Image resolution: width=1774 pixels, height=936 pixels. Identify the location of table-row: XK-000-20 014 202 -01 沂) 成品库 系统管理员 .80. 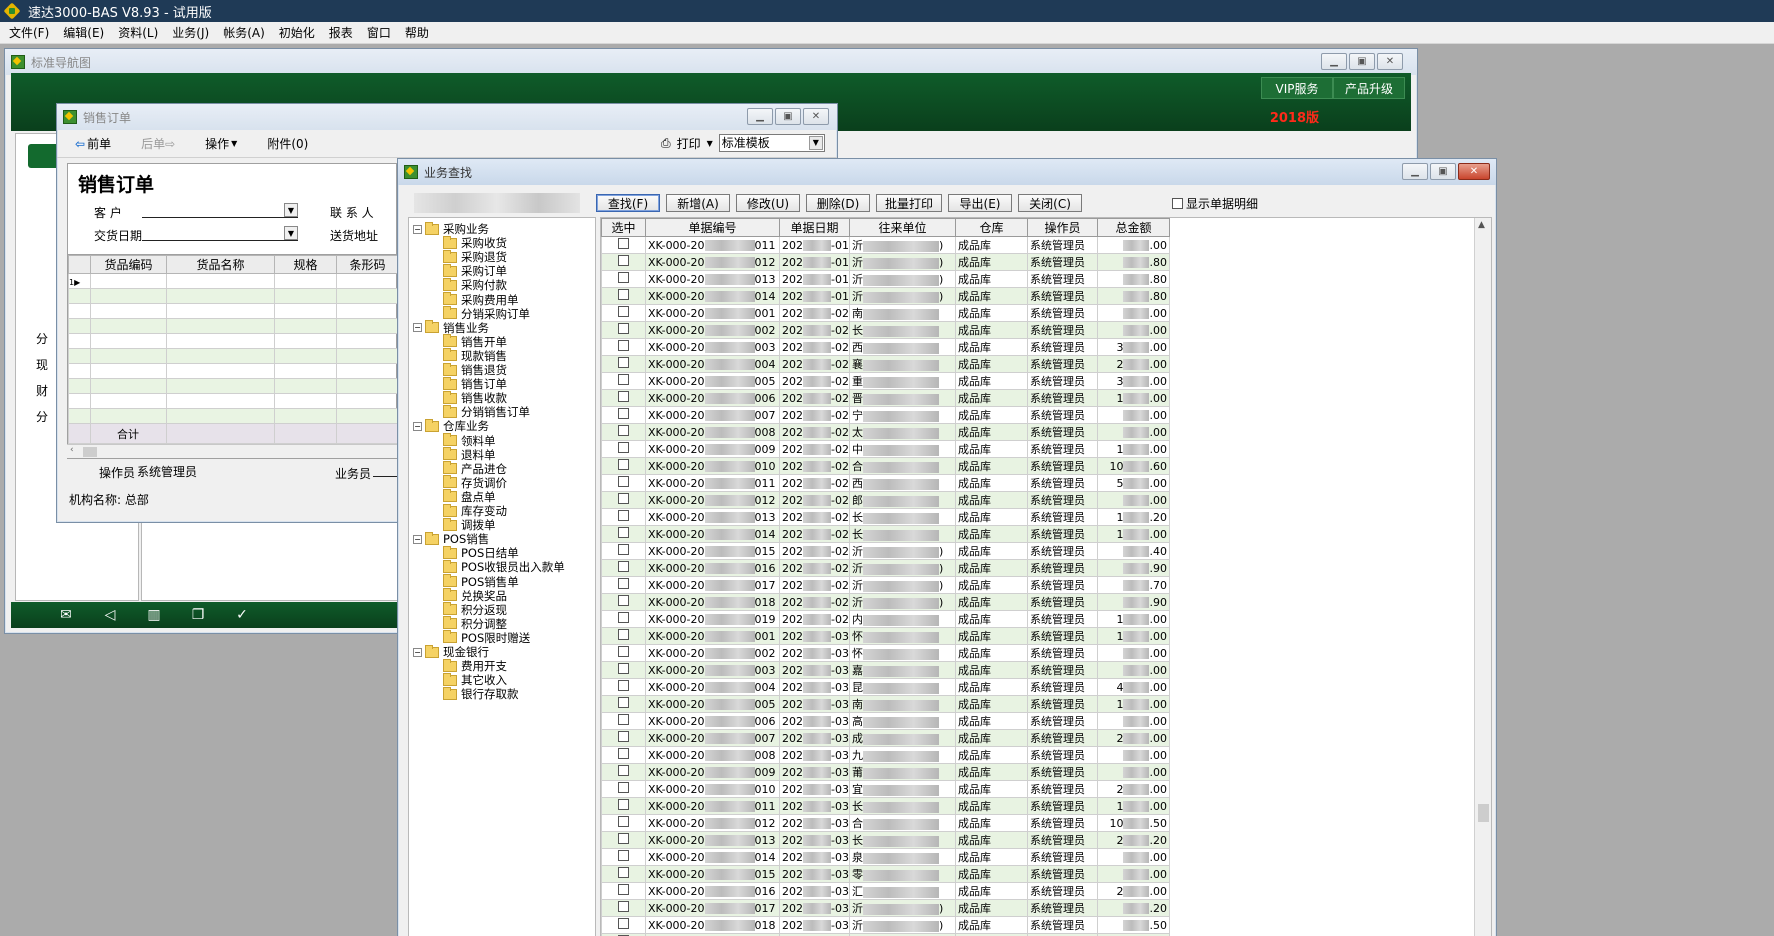
(885, 296).